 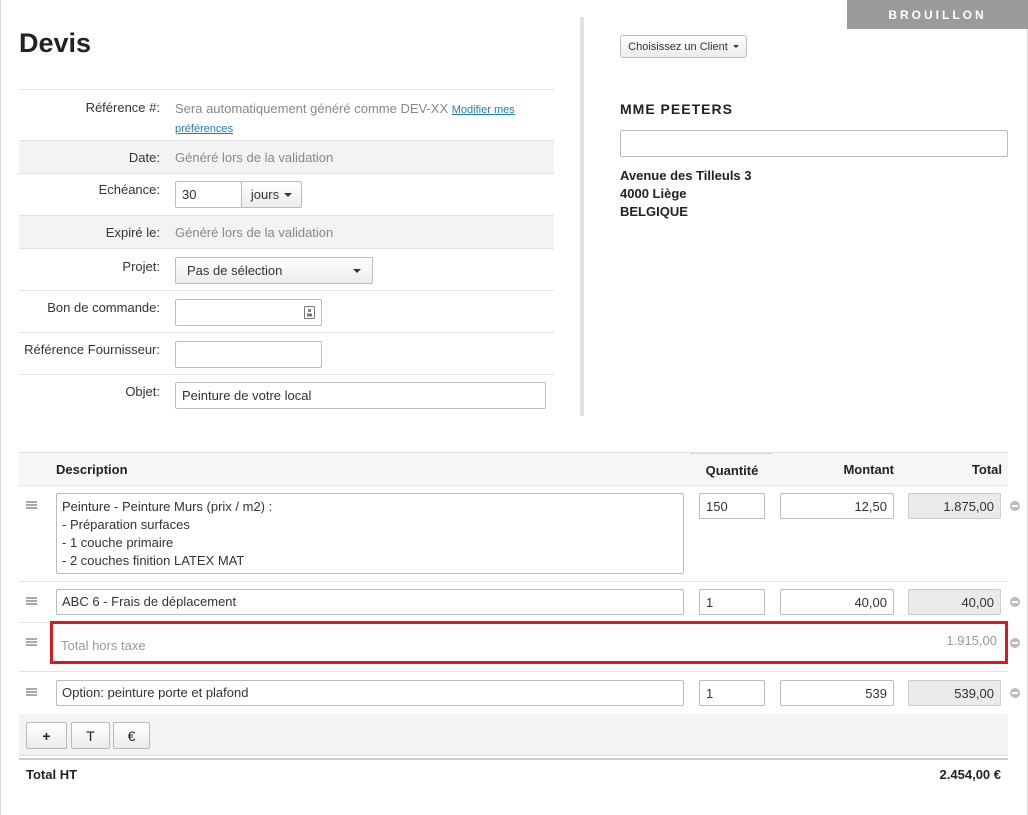 I want to click on description-line: - 1 couche primaire, so click(x=118, y=542).